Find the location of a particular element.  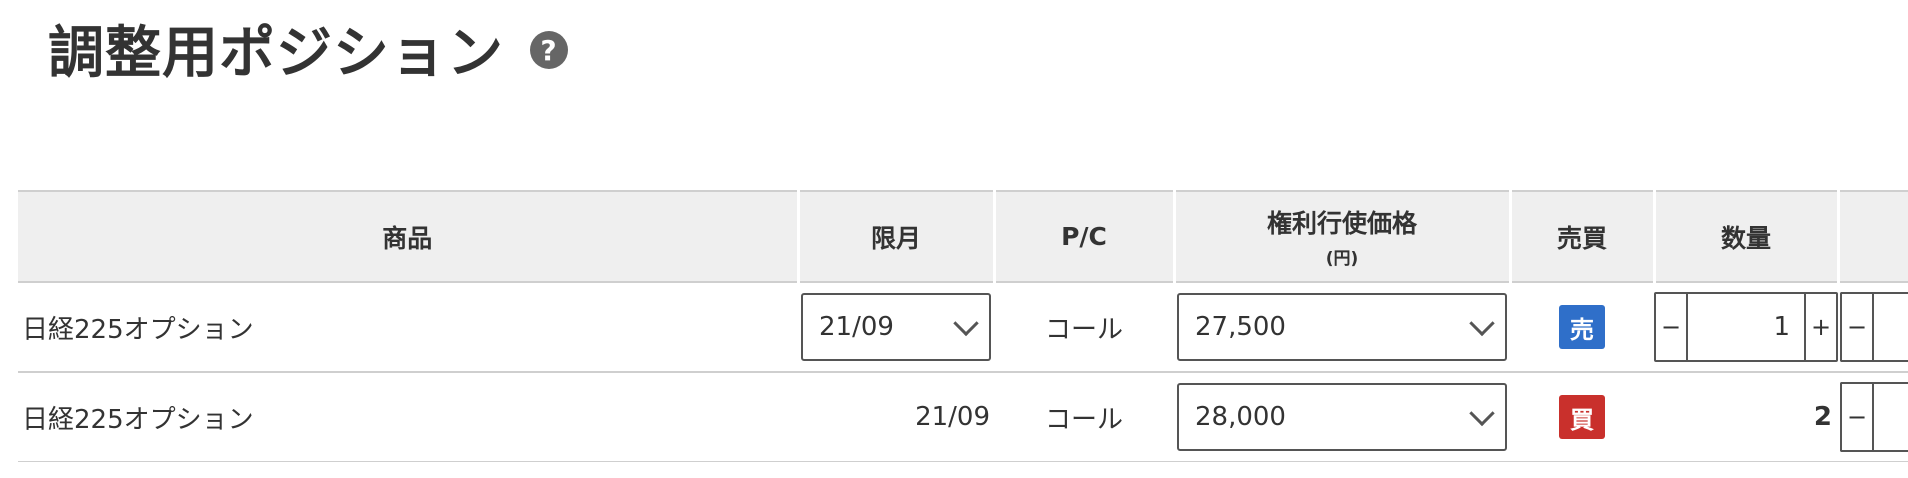

page-title: 調整用ポジション ? is located at coordinates (308, 48).